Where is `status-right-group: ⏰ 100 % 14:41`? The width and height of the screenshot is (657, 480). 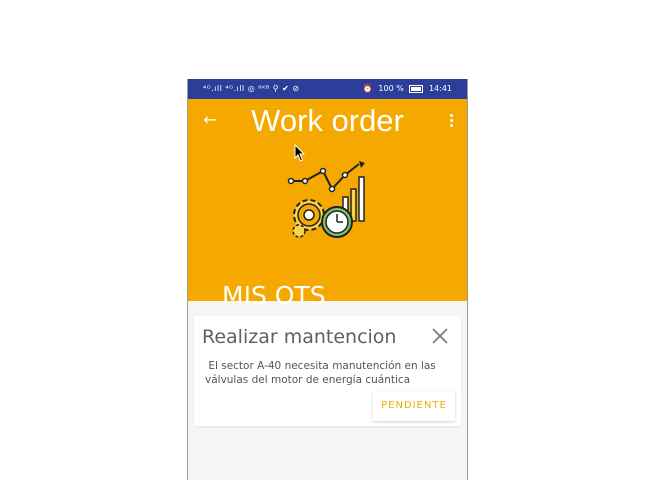
status-right-group: ⏰ 100 % 14:41 is located at coordinates (406, 89).